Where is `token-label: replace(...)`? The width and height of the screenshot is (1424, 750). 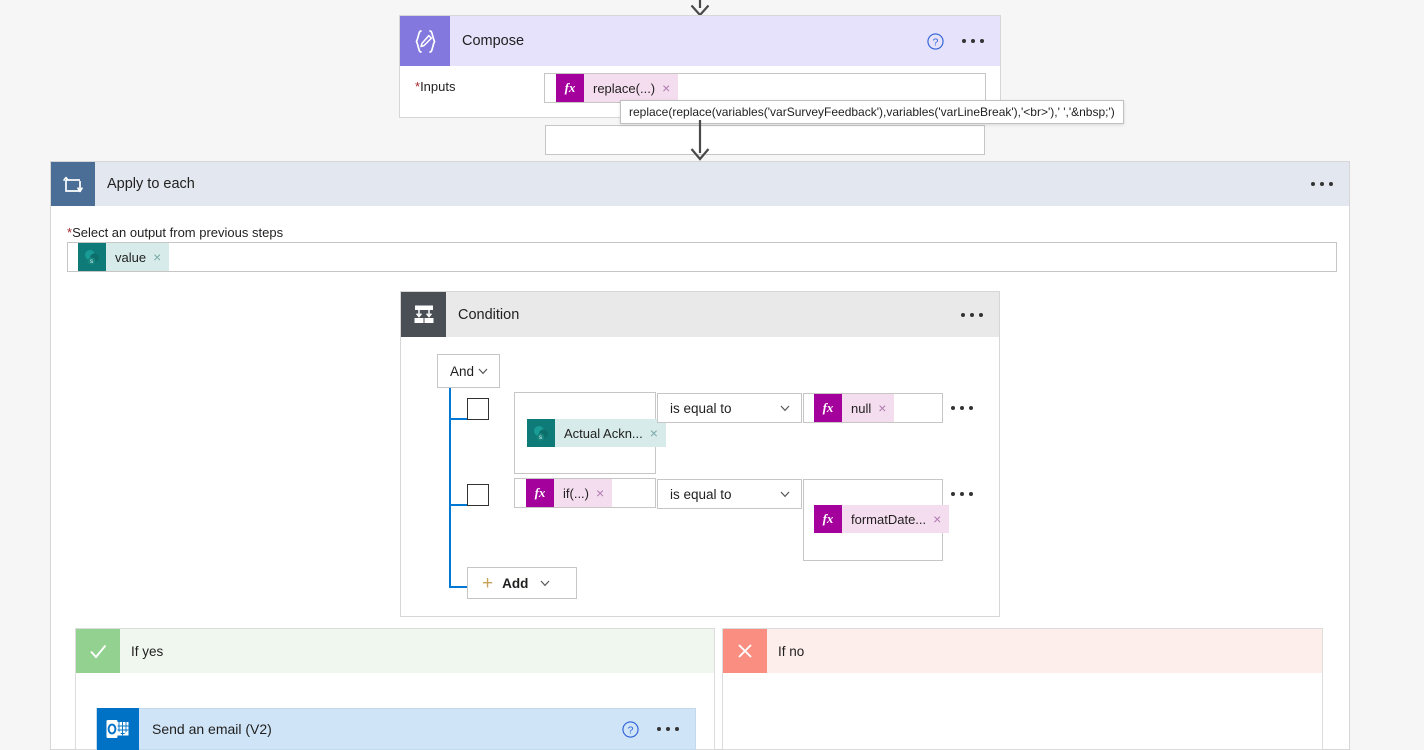
token-label: replace(...) is located at coordinates (624, 88).